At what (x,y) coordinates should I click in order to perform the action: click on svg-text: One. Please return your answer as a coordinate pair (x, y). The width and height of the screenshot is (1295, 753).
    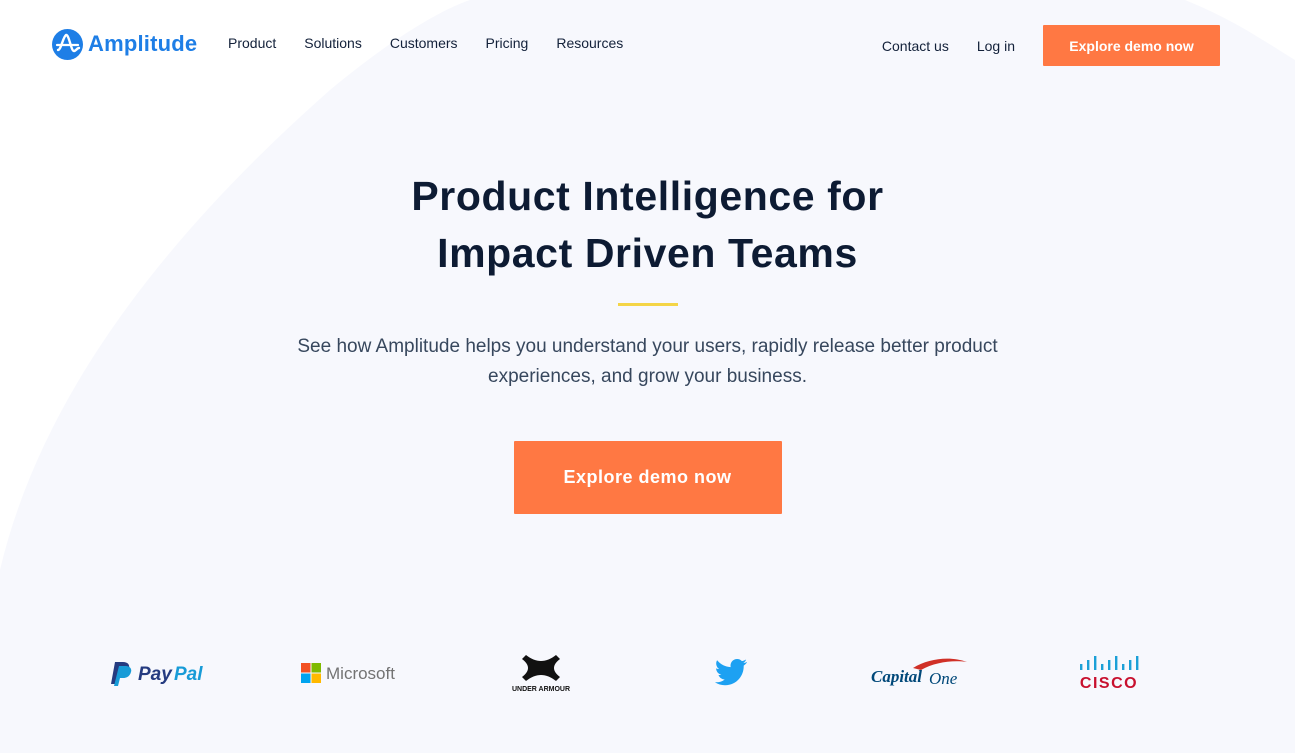
    Looking at the image, I should click on (943, 678).